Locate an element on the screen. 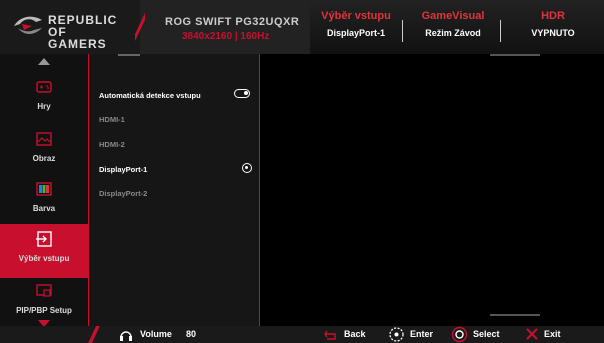  option-auto-input-detect: Automatická detekce vstupu is located at coordinates (150, 95).